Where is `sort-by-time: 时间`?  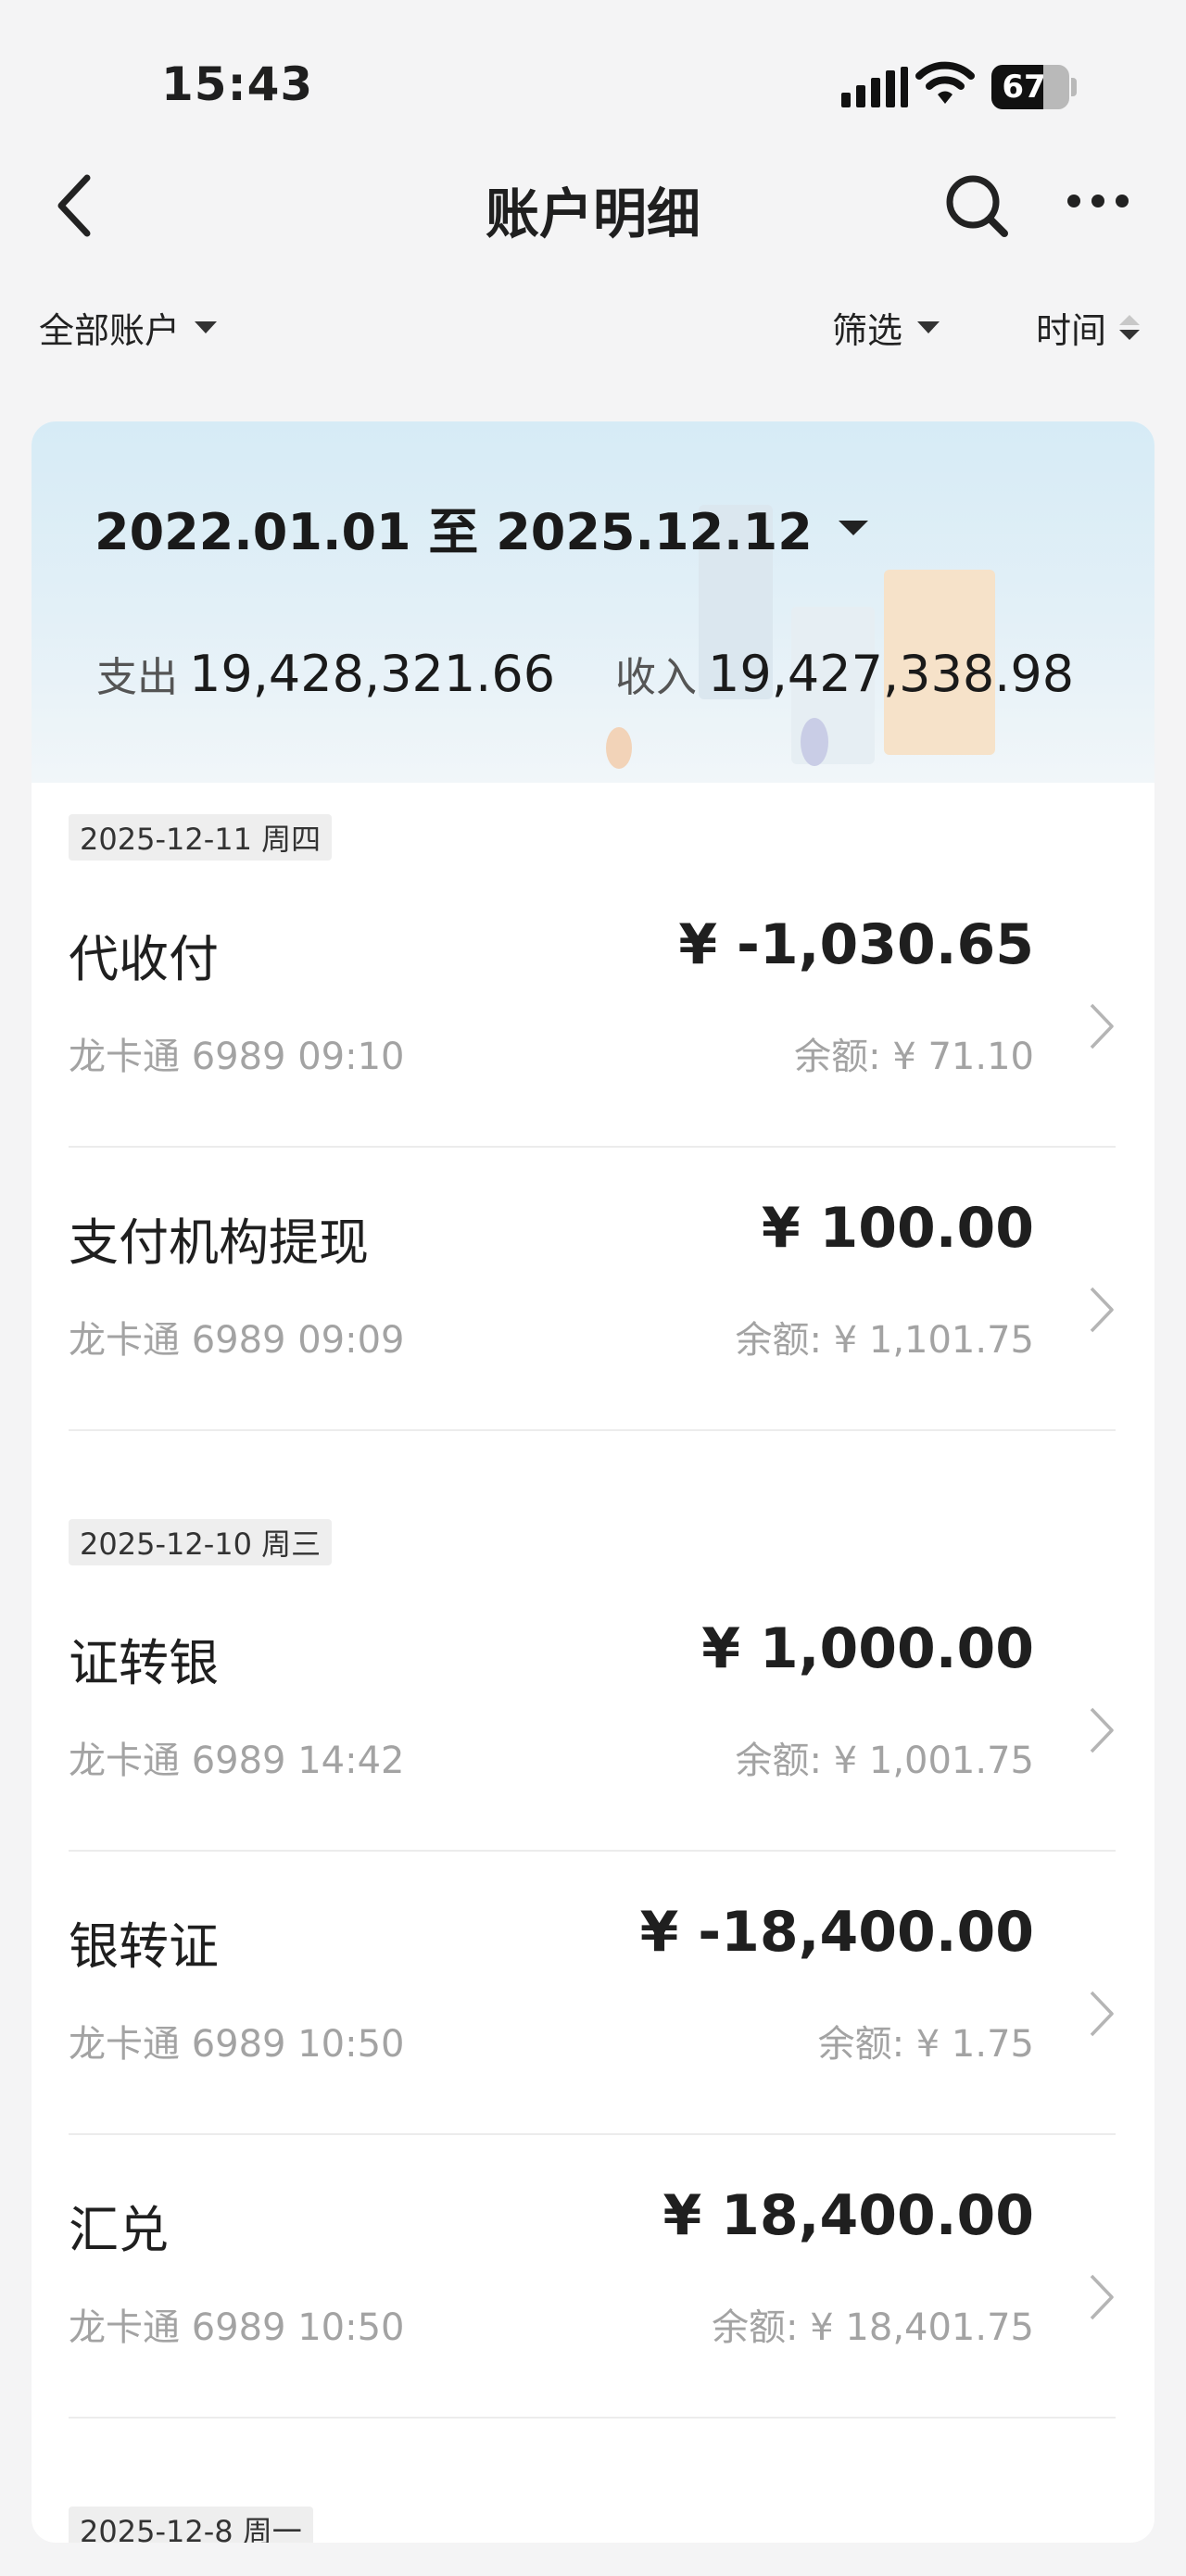 sort-by-time: 时间 is located at coordinates (1088, 327).